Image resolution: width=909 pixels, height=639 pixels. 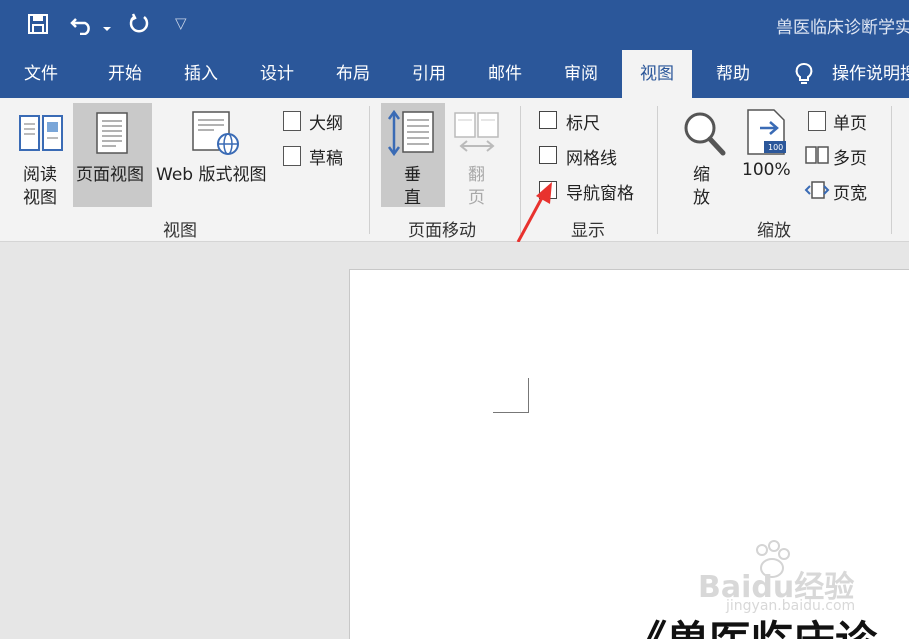 I want to click on redo-icon, so click(x=139, y=26).